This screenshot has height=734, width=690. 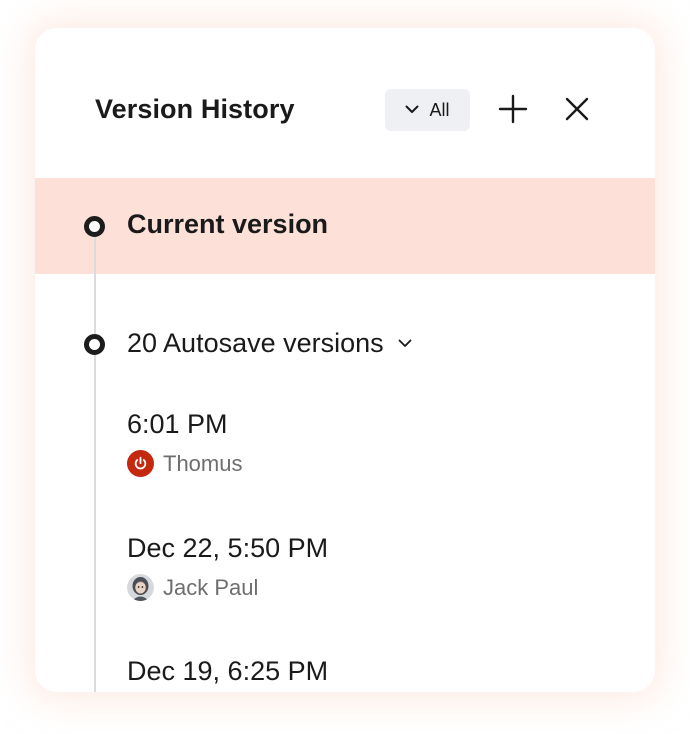 I want to click on current-version-row: Current version, so click(x=345, y=226).